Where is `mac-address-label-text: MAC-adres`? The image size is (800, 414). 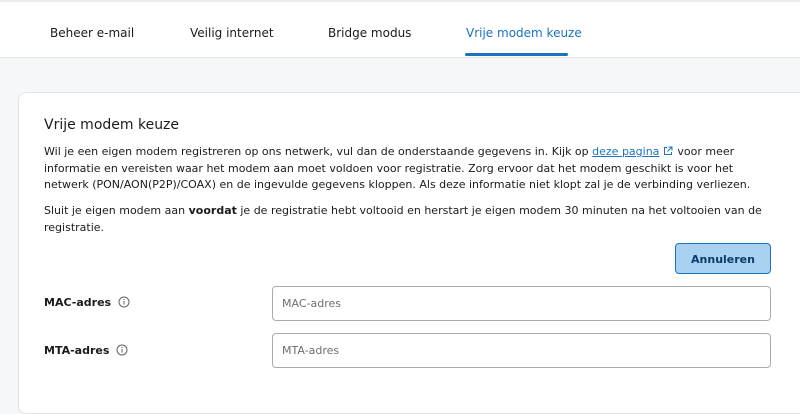
mac-address-label-text: MAC-adres is located at coordinates (78, 302).